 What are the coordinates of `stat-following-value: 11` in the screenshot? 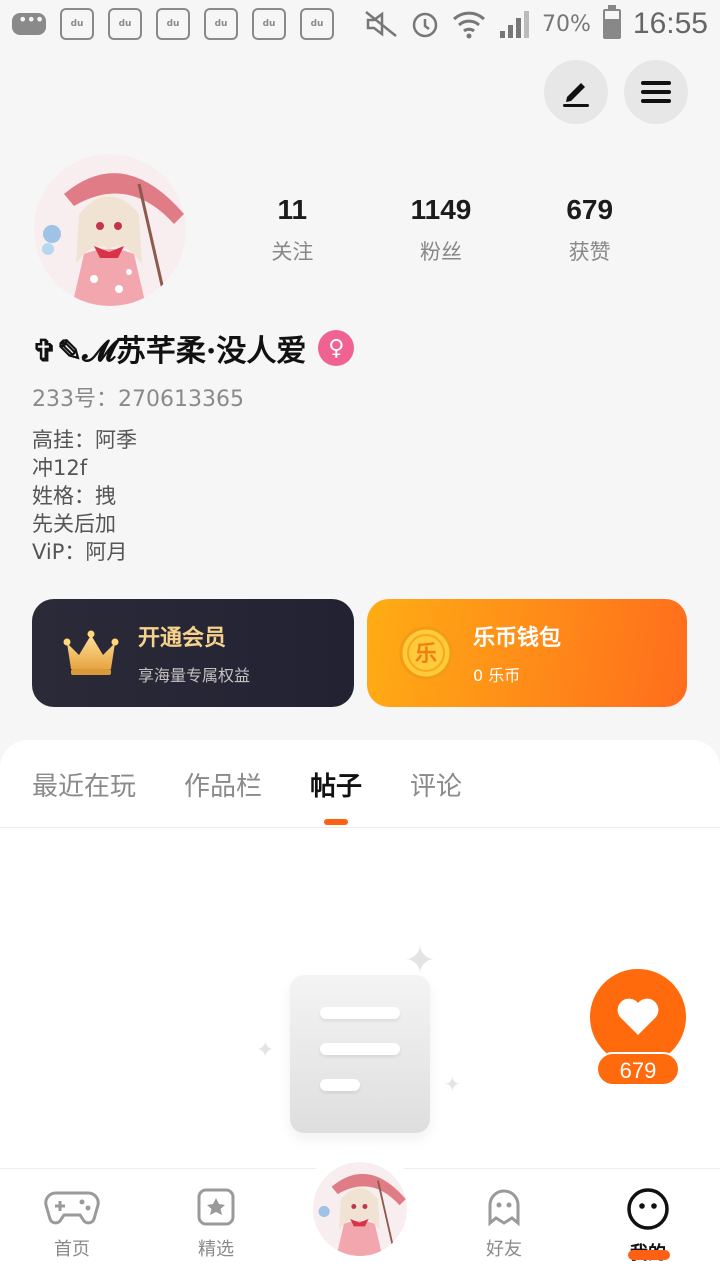 It's located at (292, 209).